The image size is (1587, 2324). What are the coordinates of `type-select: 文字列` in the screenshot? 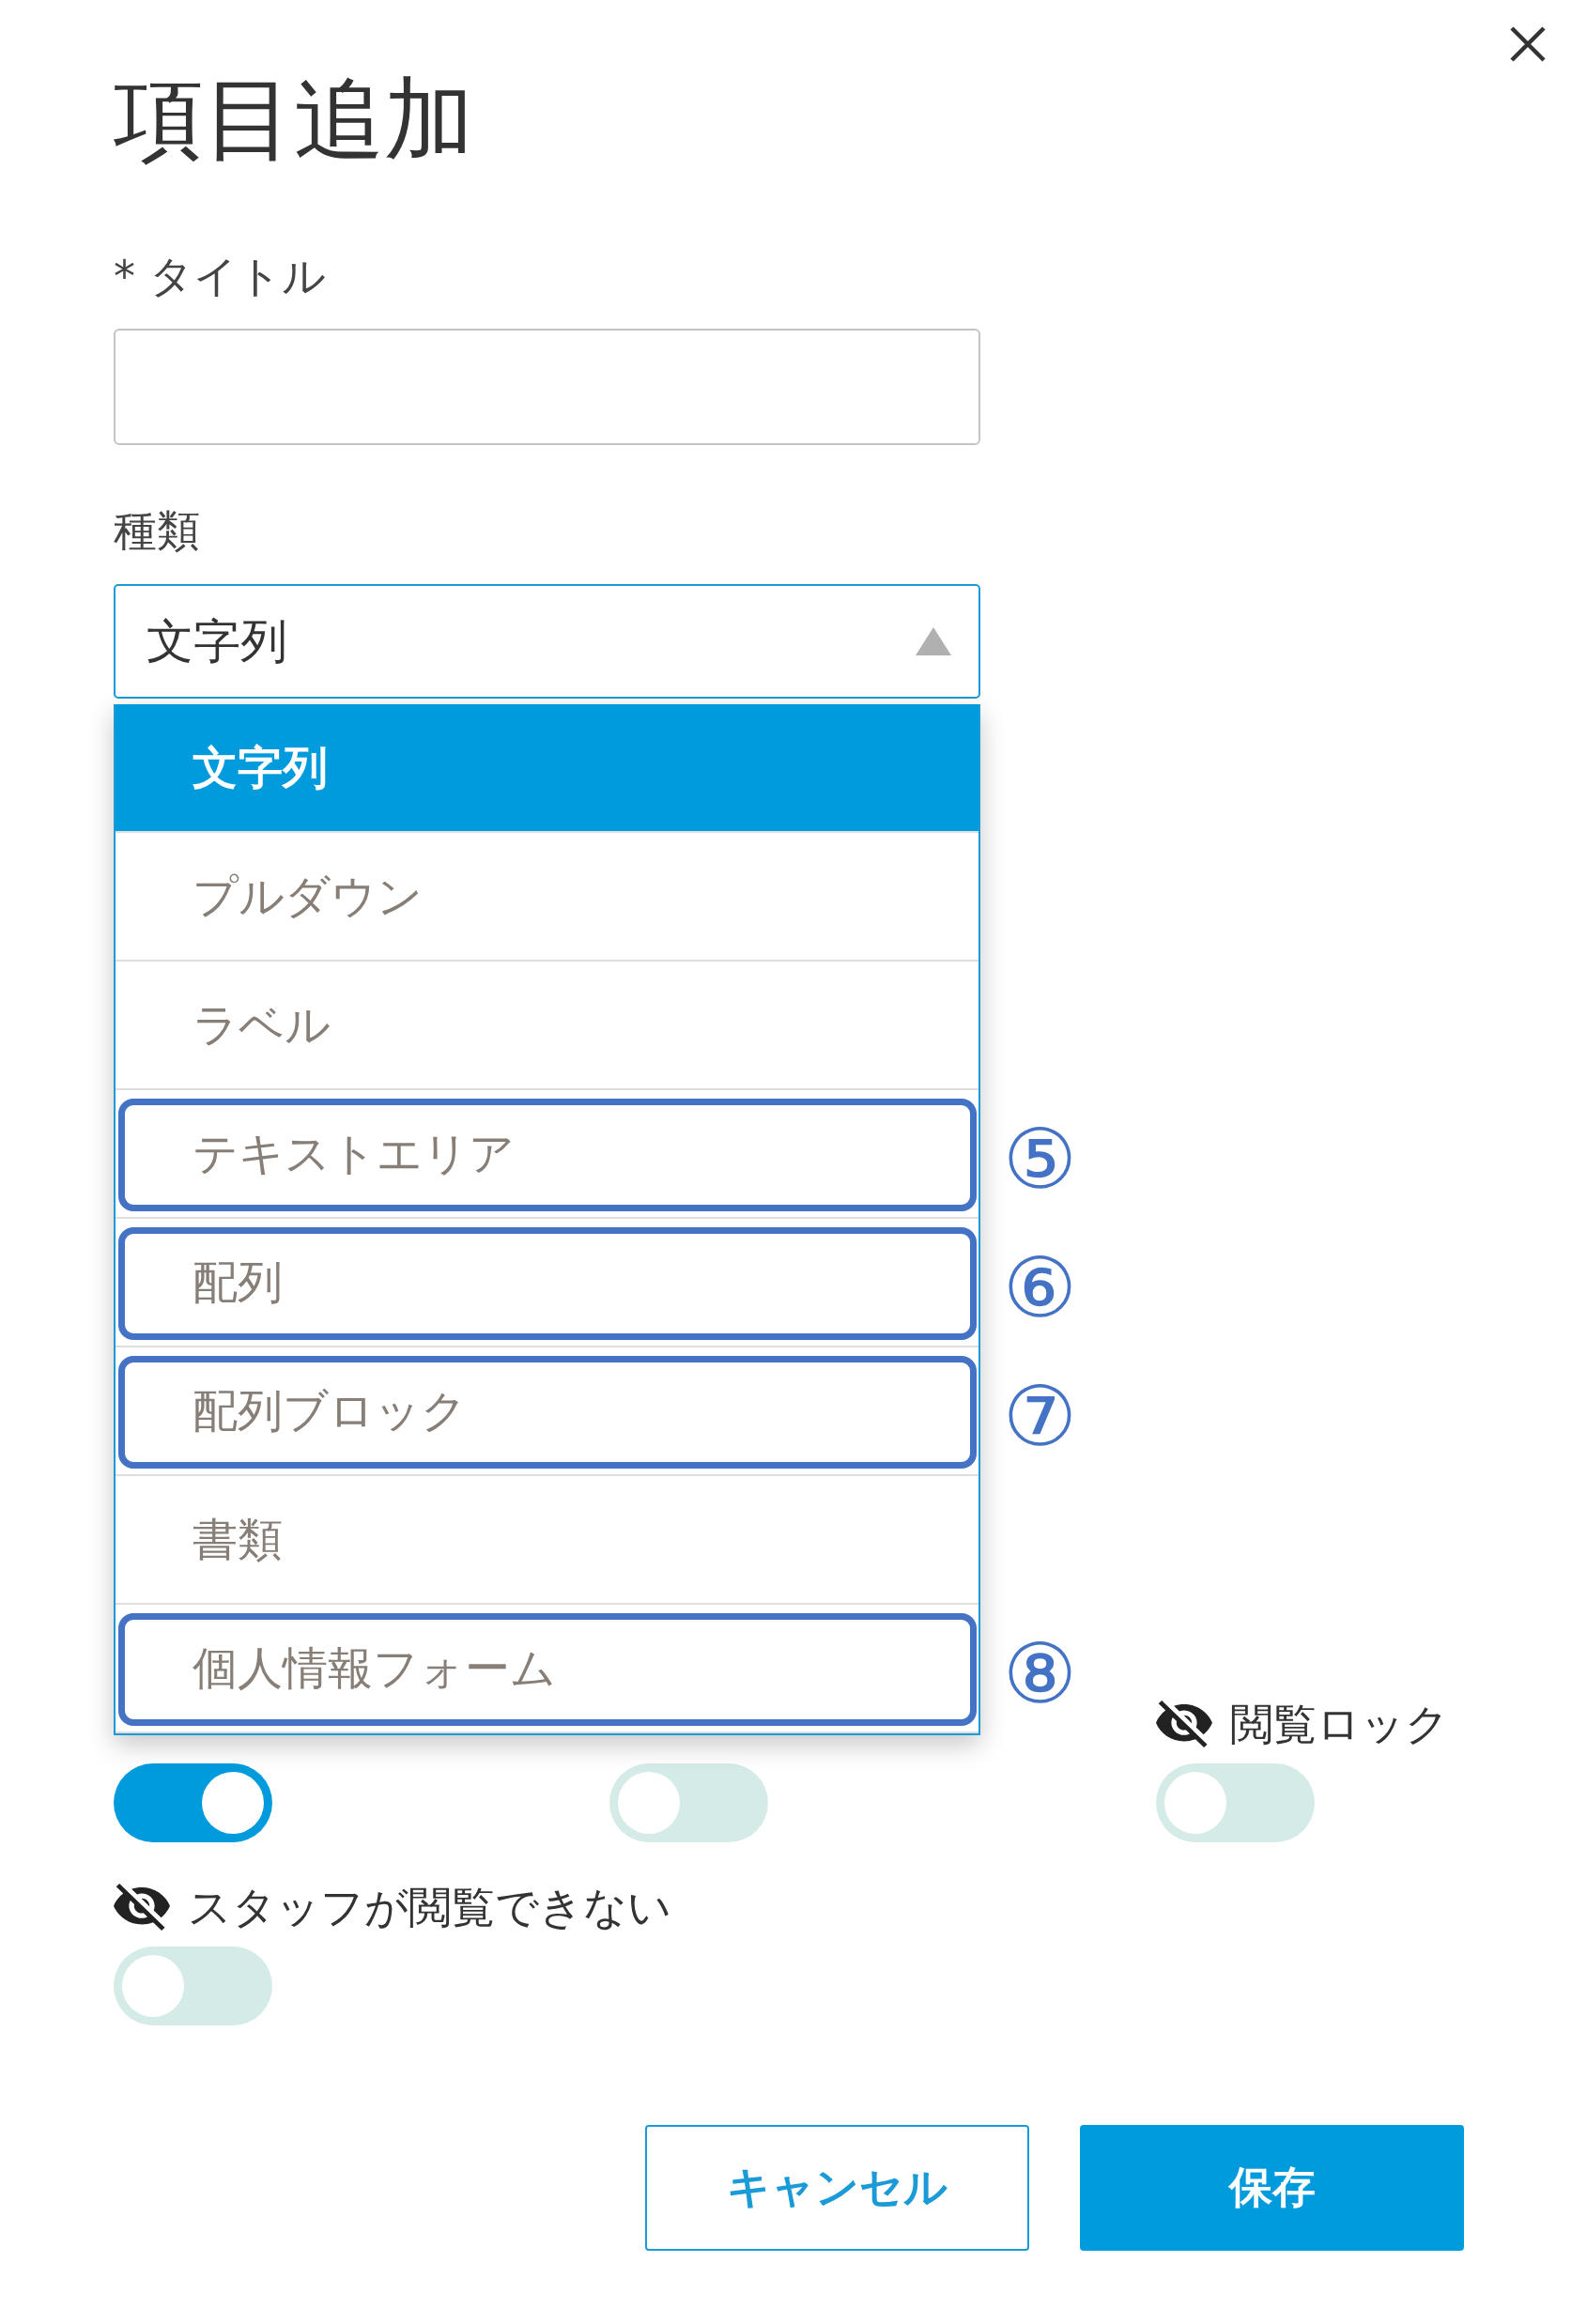 It's located at (547, 641).